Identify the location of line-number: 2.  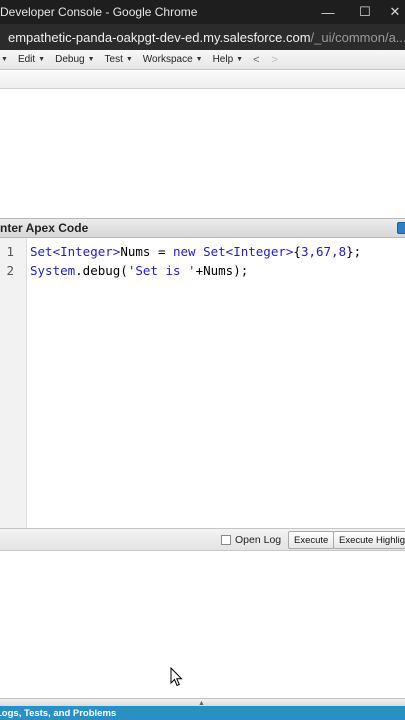
(10, 270).